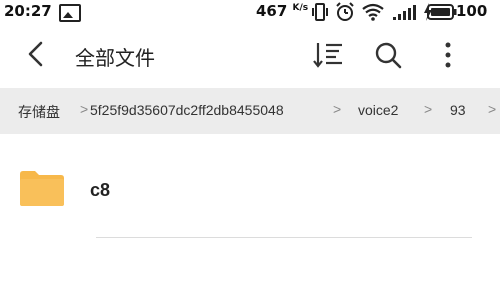 The height and width of the screenshot is (301, 500). Describe the element at coordinates (404, 12) in the screenshot. I see `signal-icon` at that location.